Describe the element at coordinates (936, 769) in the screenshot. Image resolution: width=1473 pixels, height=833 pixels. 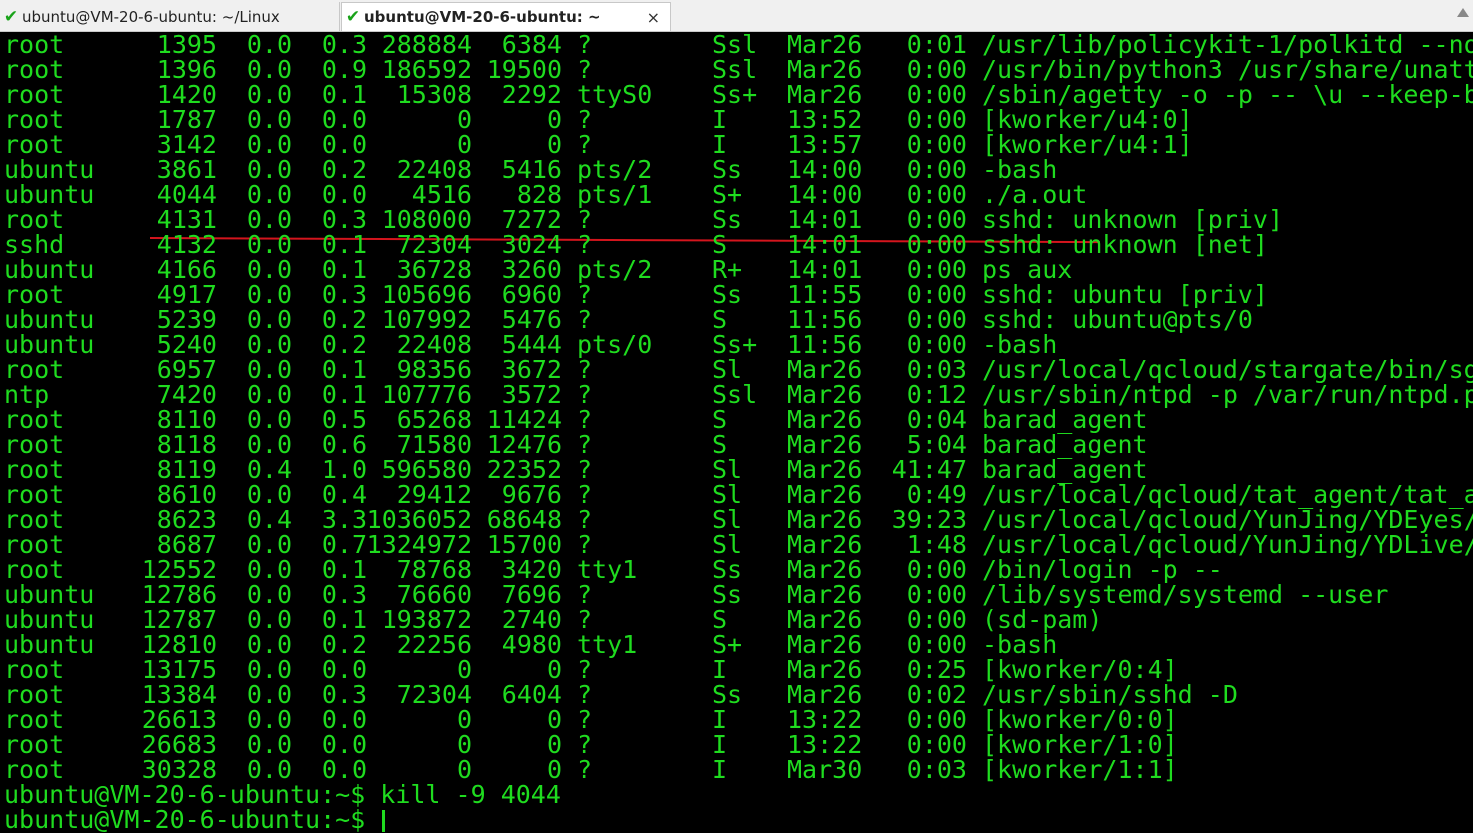
I see `process-time: 0:03` at that location.